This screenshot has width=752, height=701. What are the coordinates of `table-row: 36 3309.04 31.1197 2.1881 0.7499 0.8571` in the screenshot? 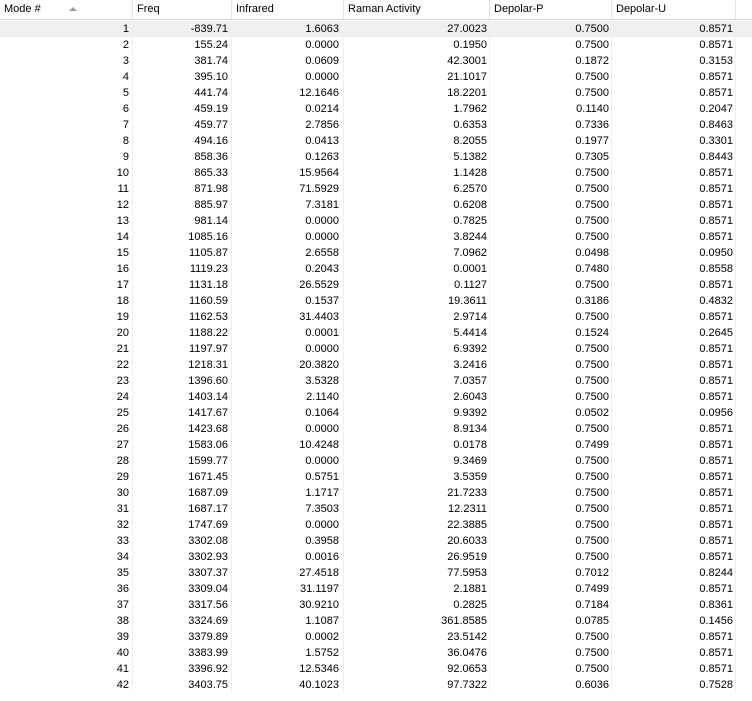 It's located at (376, 589).